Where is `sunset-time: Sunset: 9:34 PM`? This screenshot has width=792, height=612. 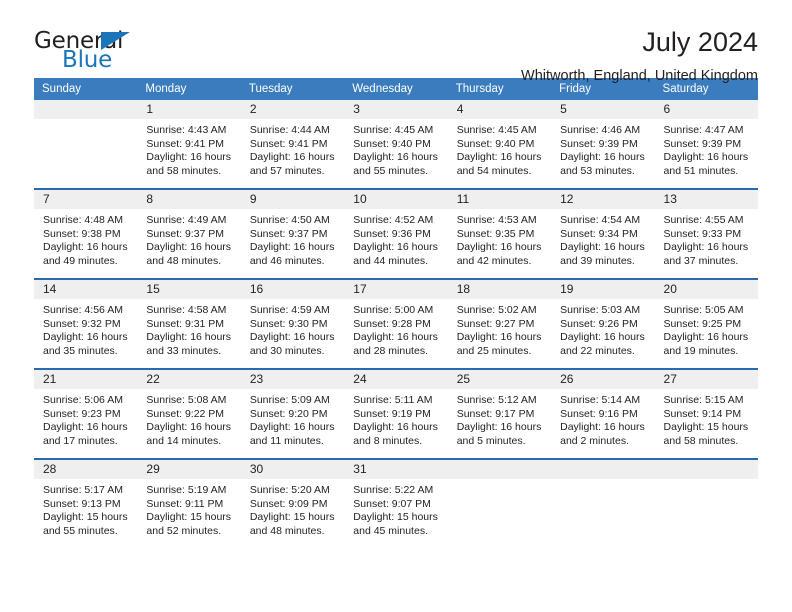
sunset-time: Sunset: 9:34 PM is located at coordinates (599, 233).